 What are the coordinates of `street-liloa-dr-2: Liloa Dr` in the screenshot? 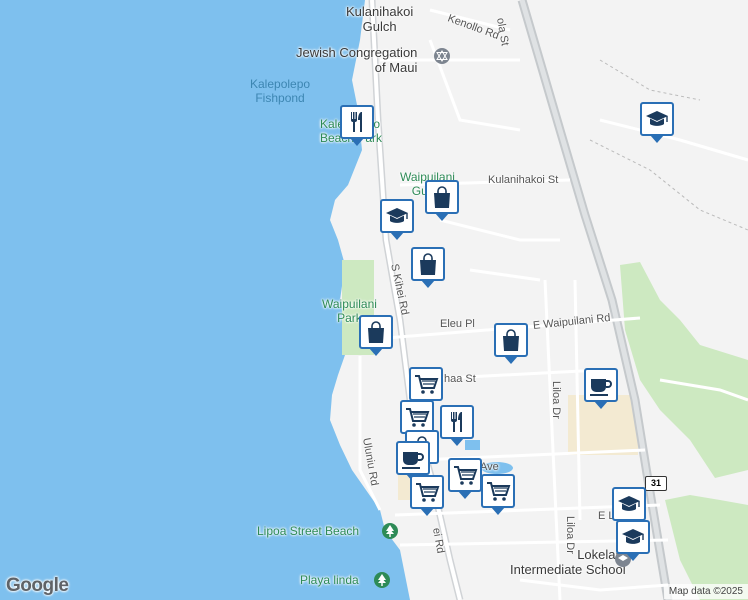 It's located at (570, 535).